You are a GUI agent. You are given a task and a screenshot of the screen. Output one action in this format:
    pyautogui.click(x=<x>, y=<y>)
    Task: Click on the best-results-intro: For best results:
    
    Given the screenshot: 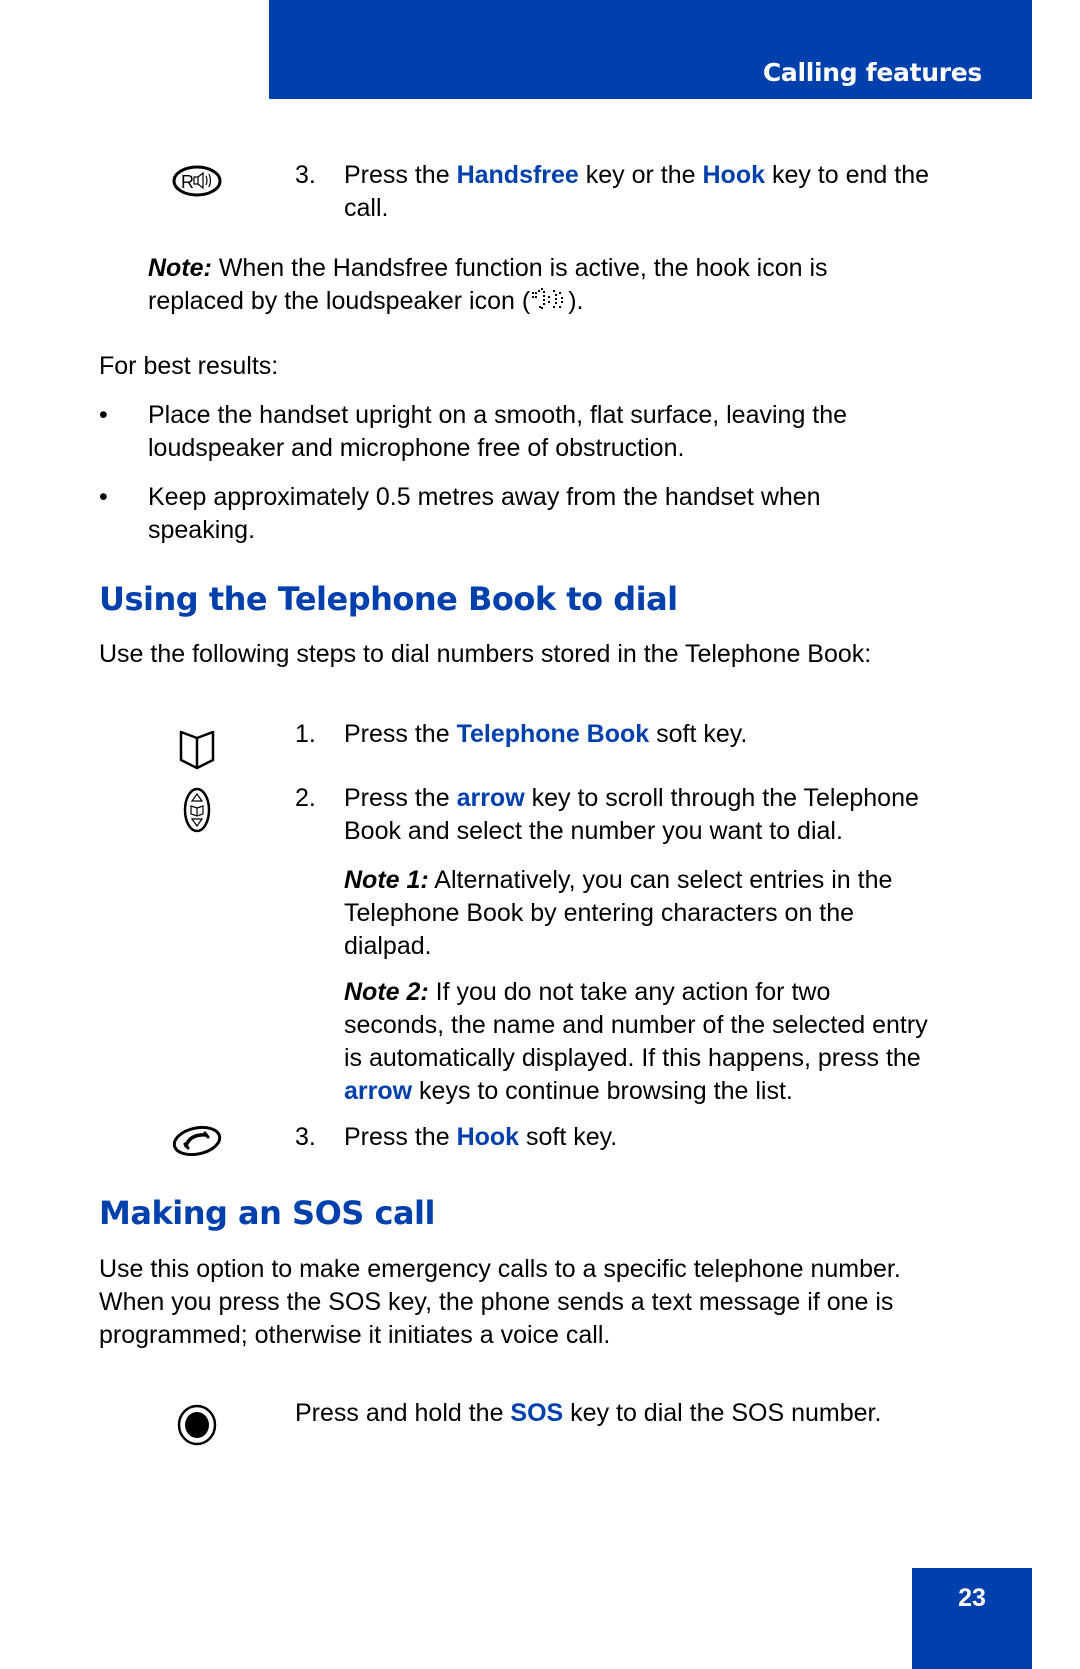 What is the action you would take?
    pyautogui.click(x=189, y=366)
    